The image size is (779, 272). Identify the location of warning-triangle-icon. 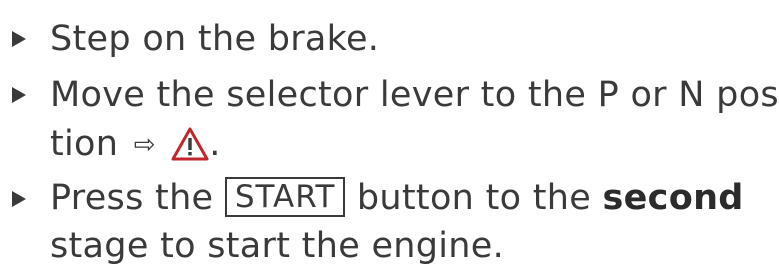
(190, 150).